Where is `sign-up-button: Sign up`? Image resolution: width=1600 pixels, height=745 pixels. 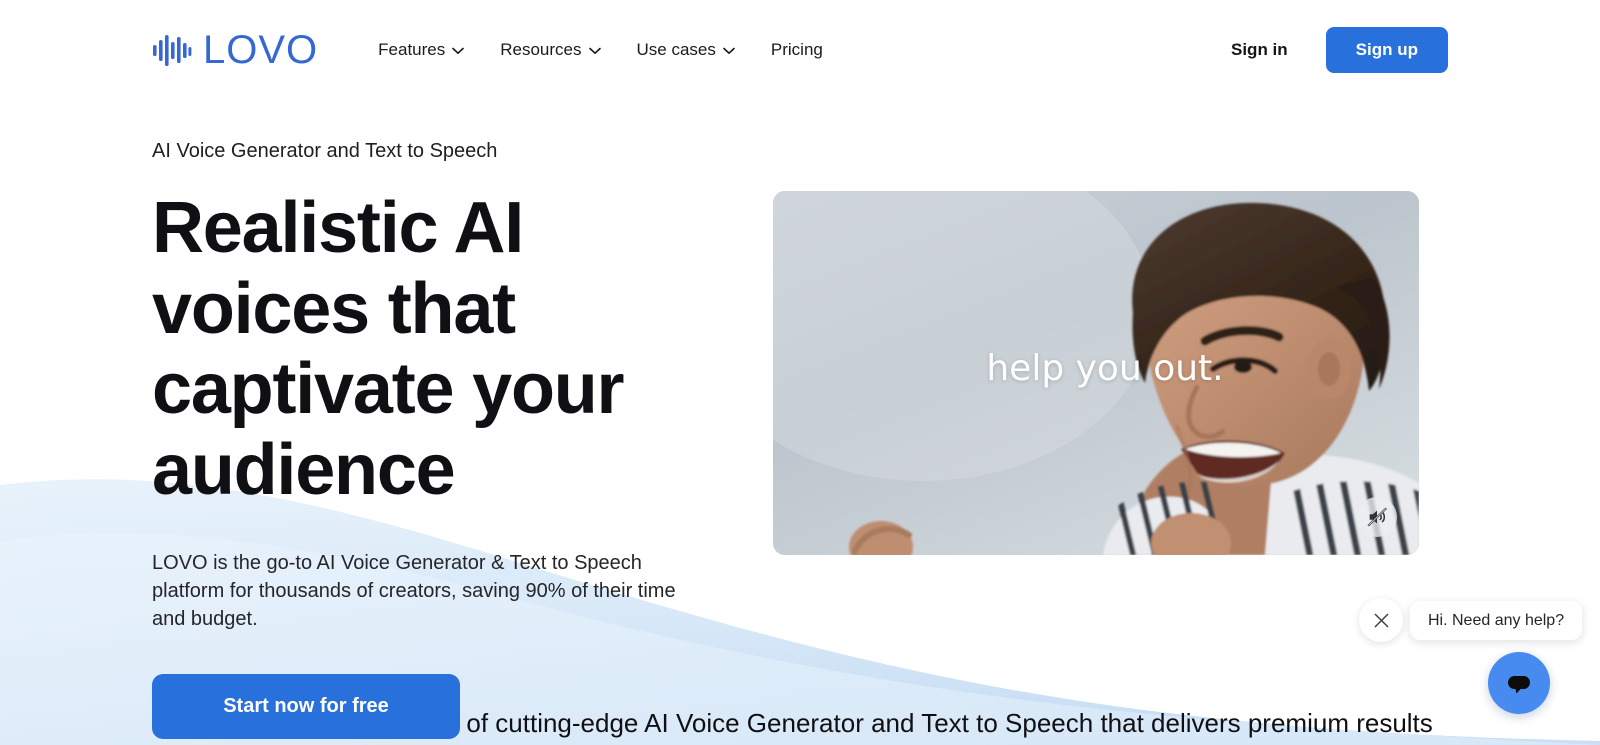 sign-up-button: Sign up is located at coordinates (1386, 50).